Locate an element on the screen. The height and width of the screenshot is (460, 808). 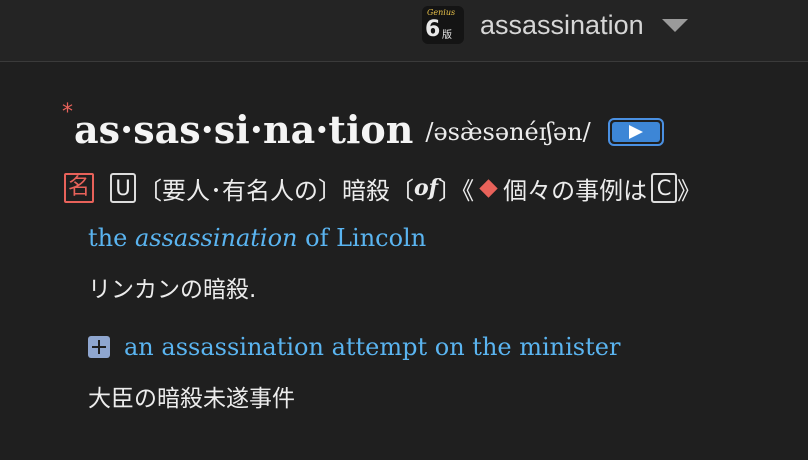
title-bar: Genius 6 版 assassination is located at coordinates (404, 31).